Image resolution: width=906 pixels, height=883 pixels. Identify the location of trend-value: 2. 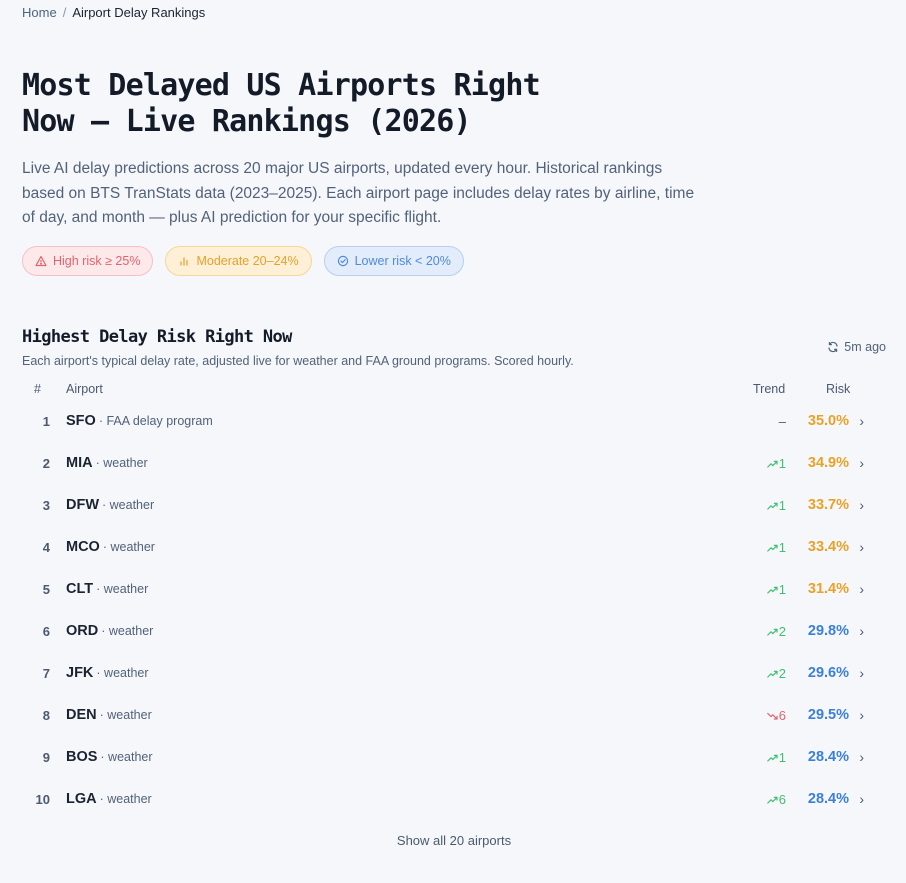
(782, 673).